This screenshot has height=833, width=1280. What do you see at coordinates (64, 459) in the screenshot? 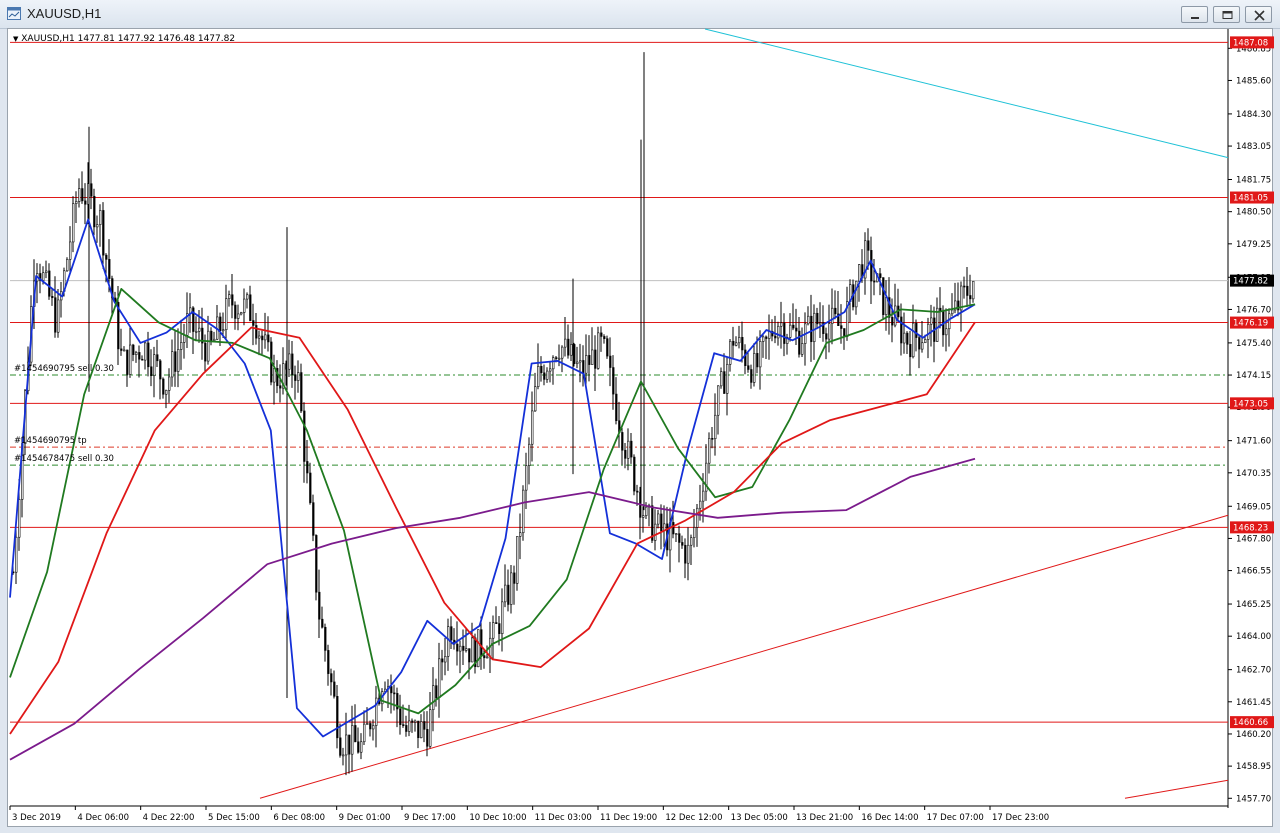
I see `order-label: #1454678475 sell 0.30` at bounding box center [64, 459].